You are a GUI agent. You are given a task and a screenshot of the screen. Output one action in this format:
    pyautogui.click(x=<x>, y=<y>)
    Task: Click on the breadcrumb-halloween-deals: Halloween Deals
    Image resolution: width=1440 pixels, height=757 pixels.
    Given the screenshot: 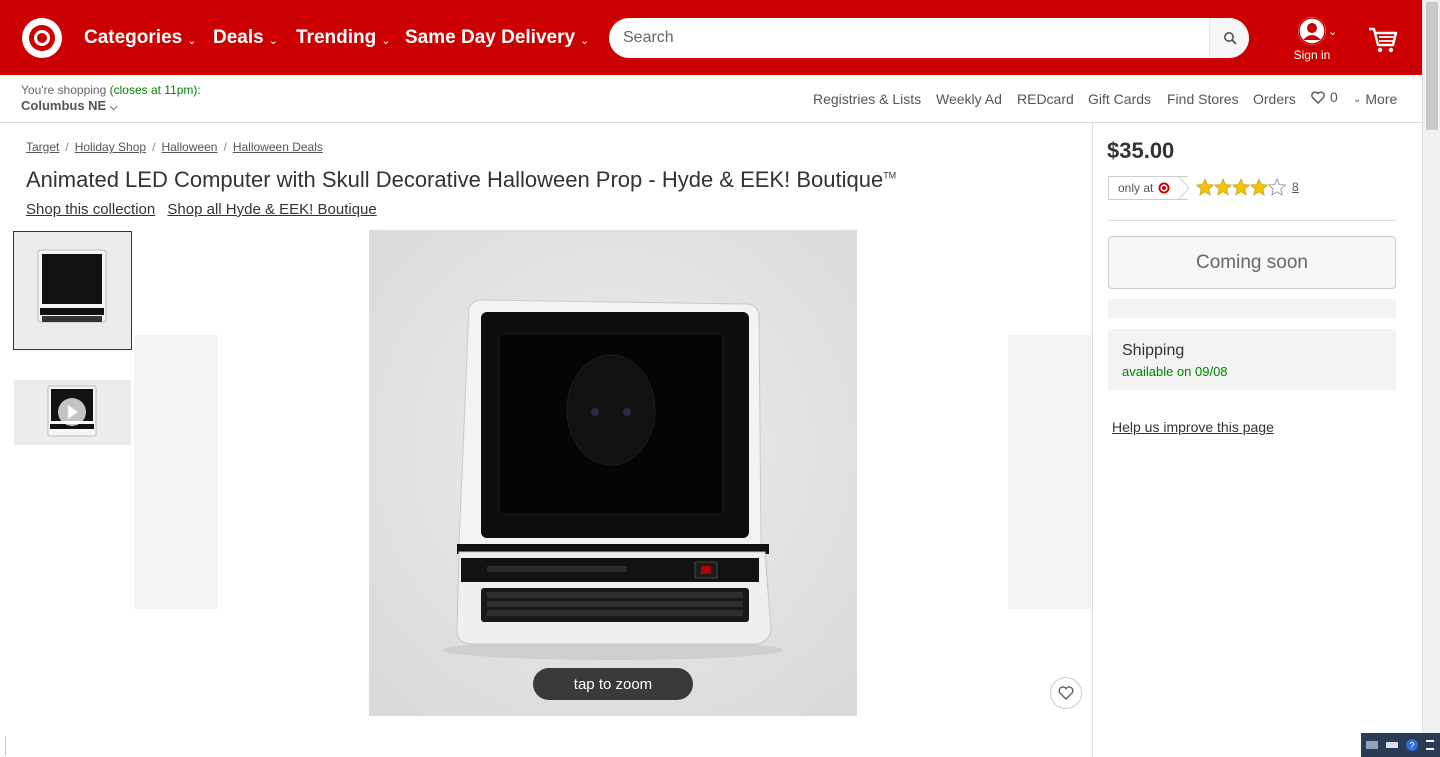 What is the action you would take?
    pyautogui.click(x=278, y=147)
    